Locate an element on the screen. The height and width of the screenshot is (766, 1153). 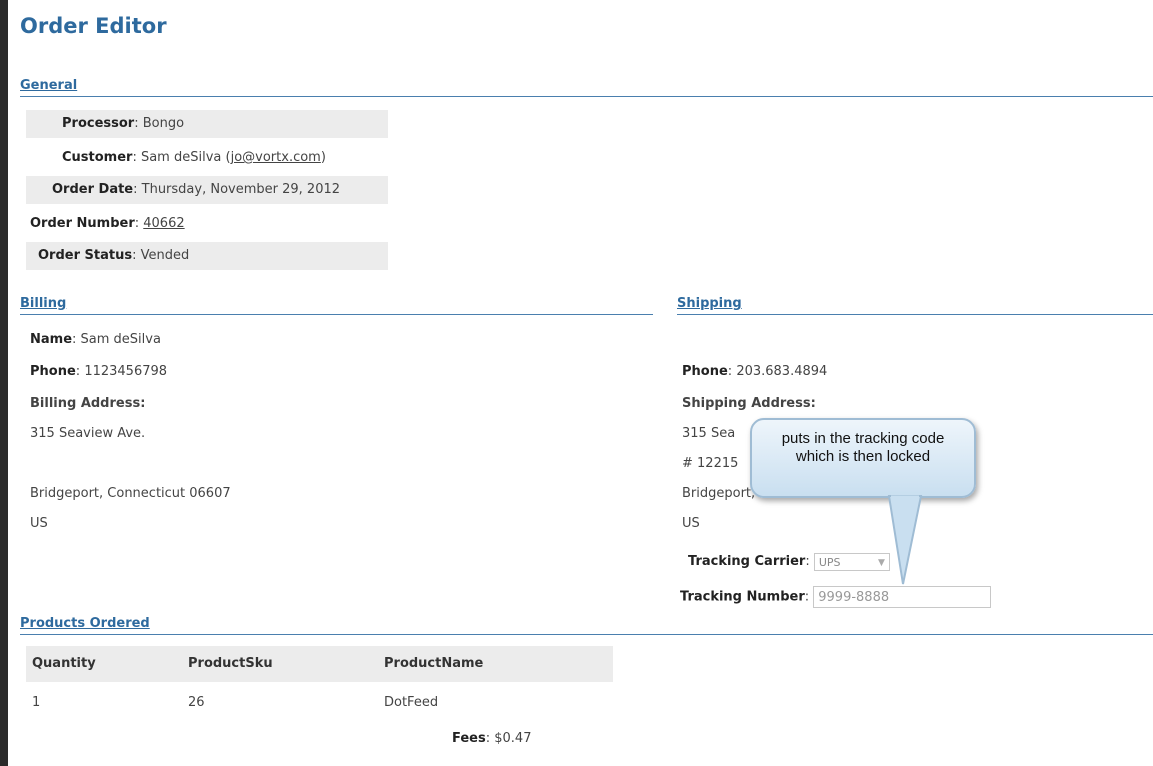
row-sku: 26 is located at coordinates (196, 702).